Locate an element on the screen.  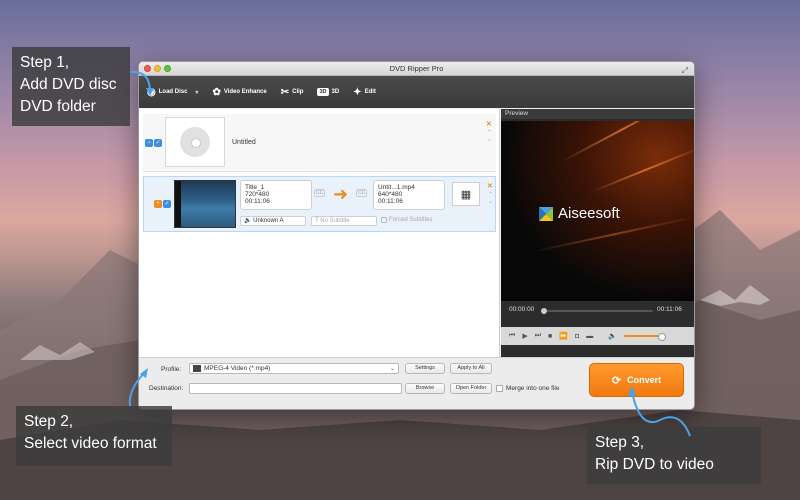
forced-subtitles-box is located at coordinates (384, 220).